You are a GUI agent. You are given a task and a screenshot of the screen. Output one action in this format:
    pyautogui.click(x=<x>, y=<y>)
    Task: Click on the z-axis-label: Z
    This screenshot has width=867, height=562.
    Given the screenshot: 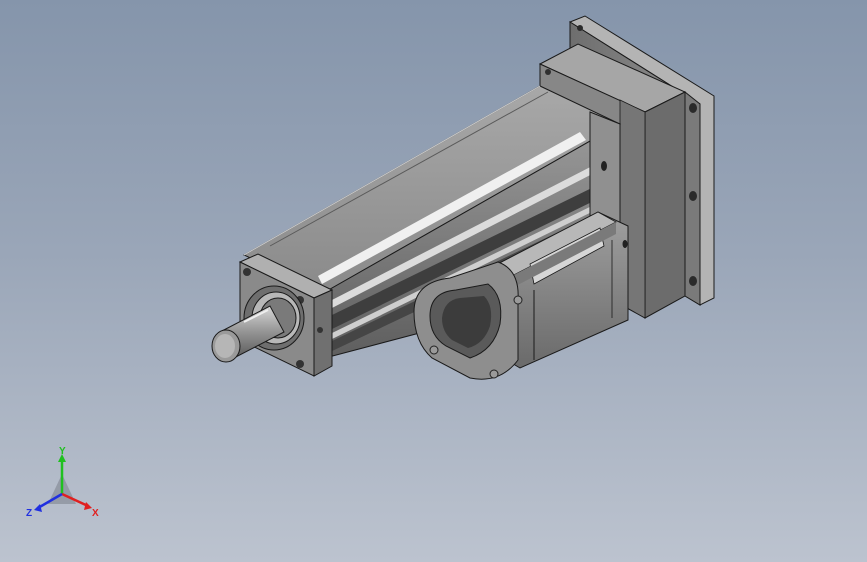 What is the action you would take?
    pyautogui.click(x=29, y=513)
    